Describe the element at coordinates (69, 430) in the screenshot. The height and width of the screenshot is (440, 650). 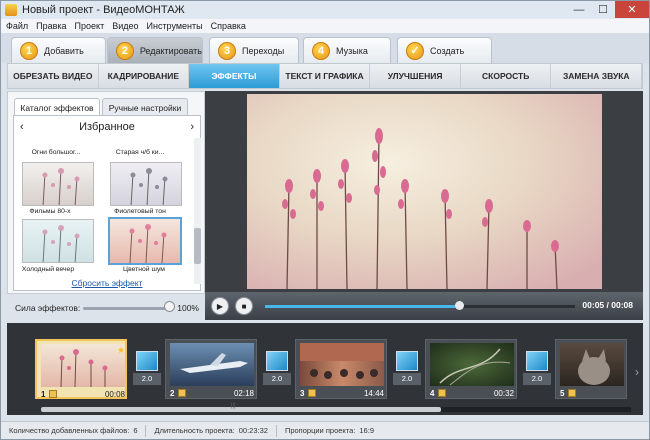
I see `files-count-label: Количество добавленных файлов:` at that location.